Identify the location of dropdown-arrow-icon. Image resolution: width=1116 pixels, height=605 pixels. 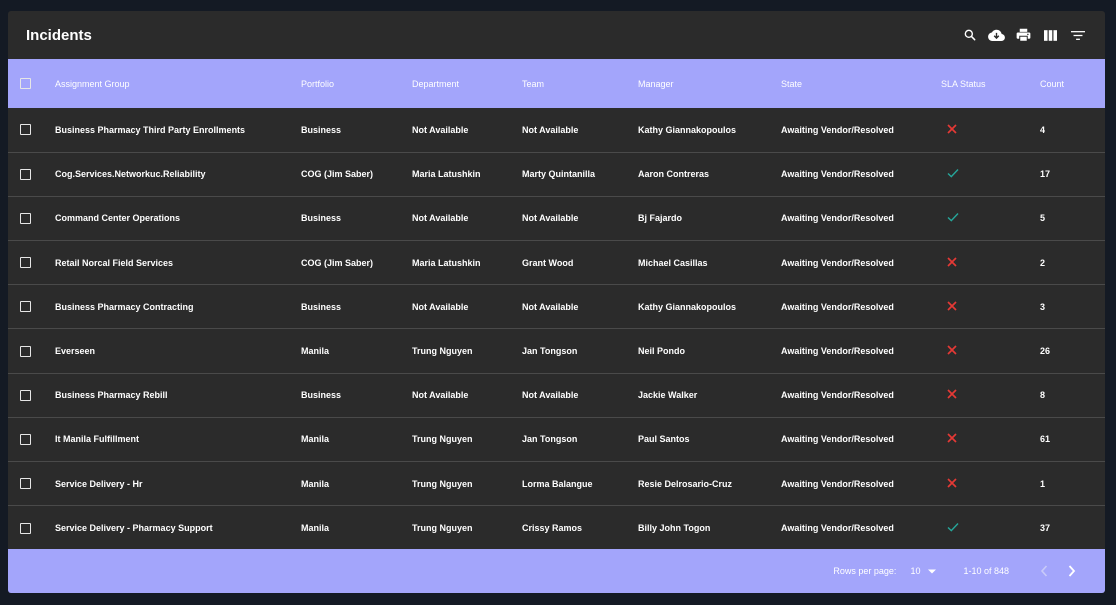
(932, 571).